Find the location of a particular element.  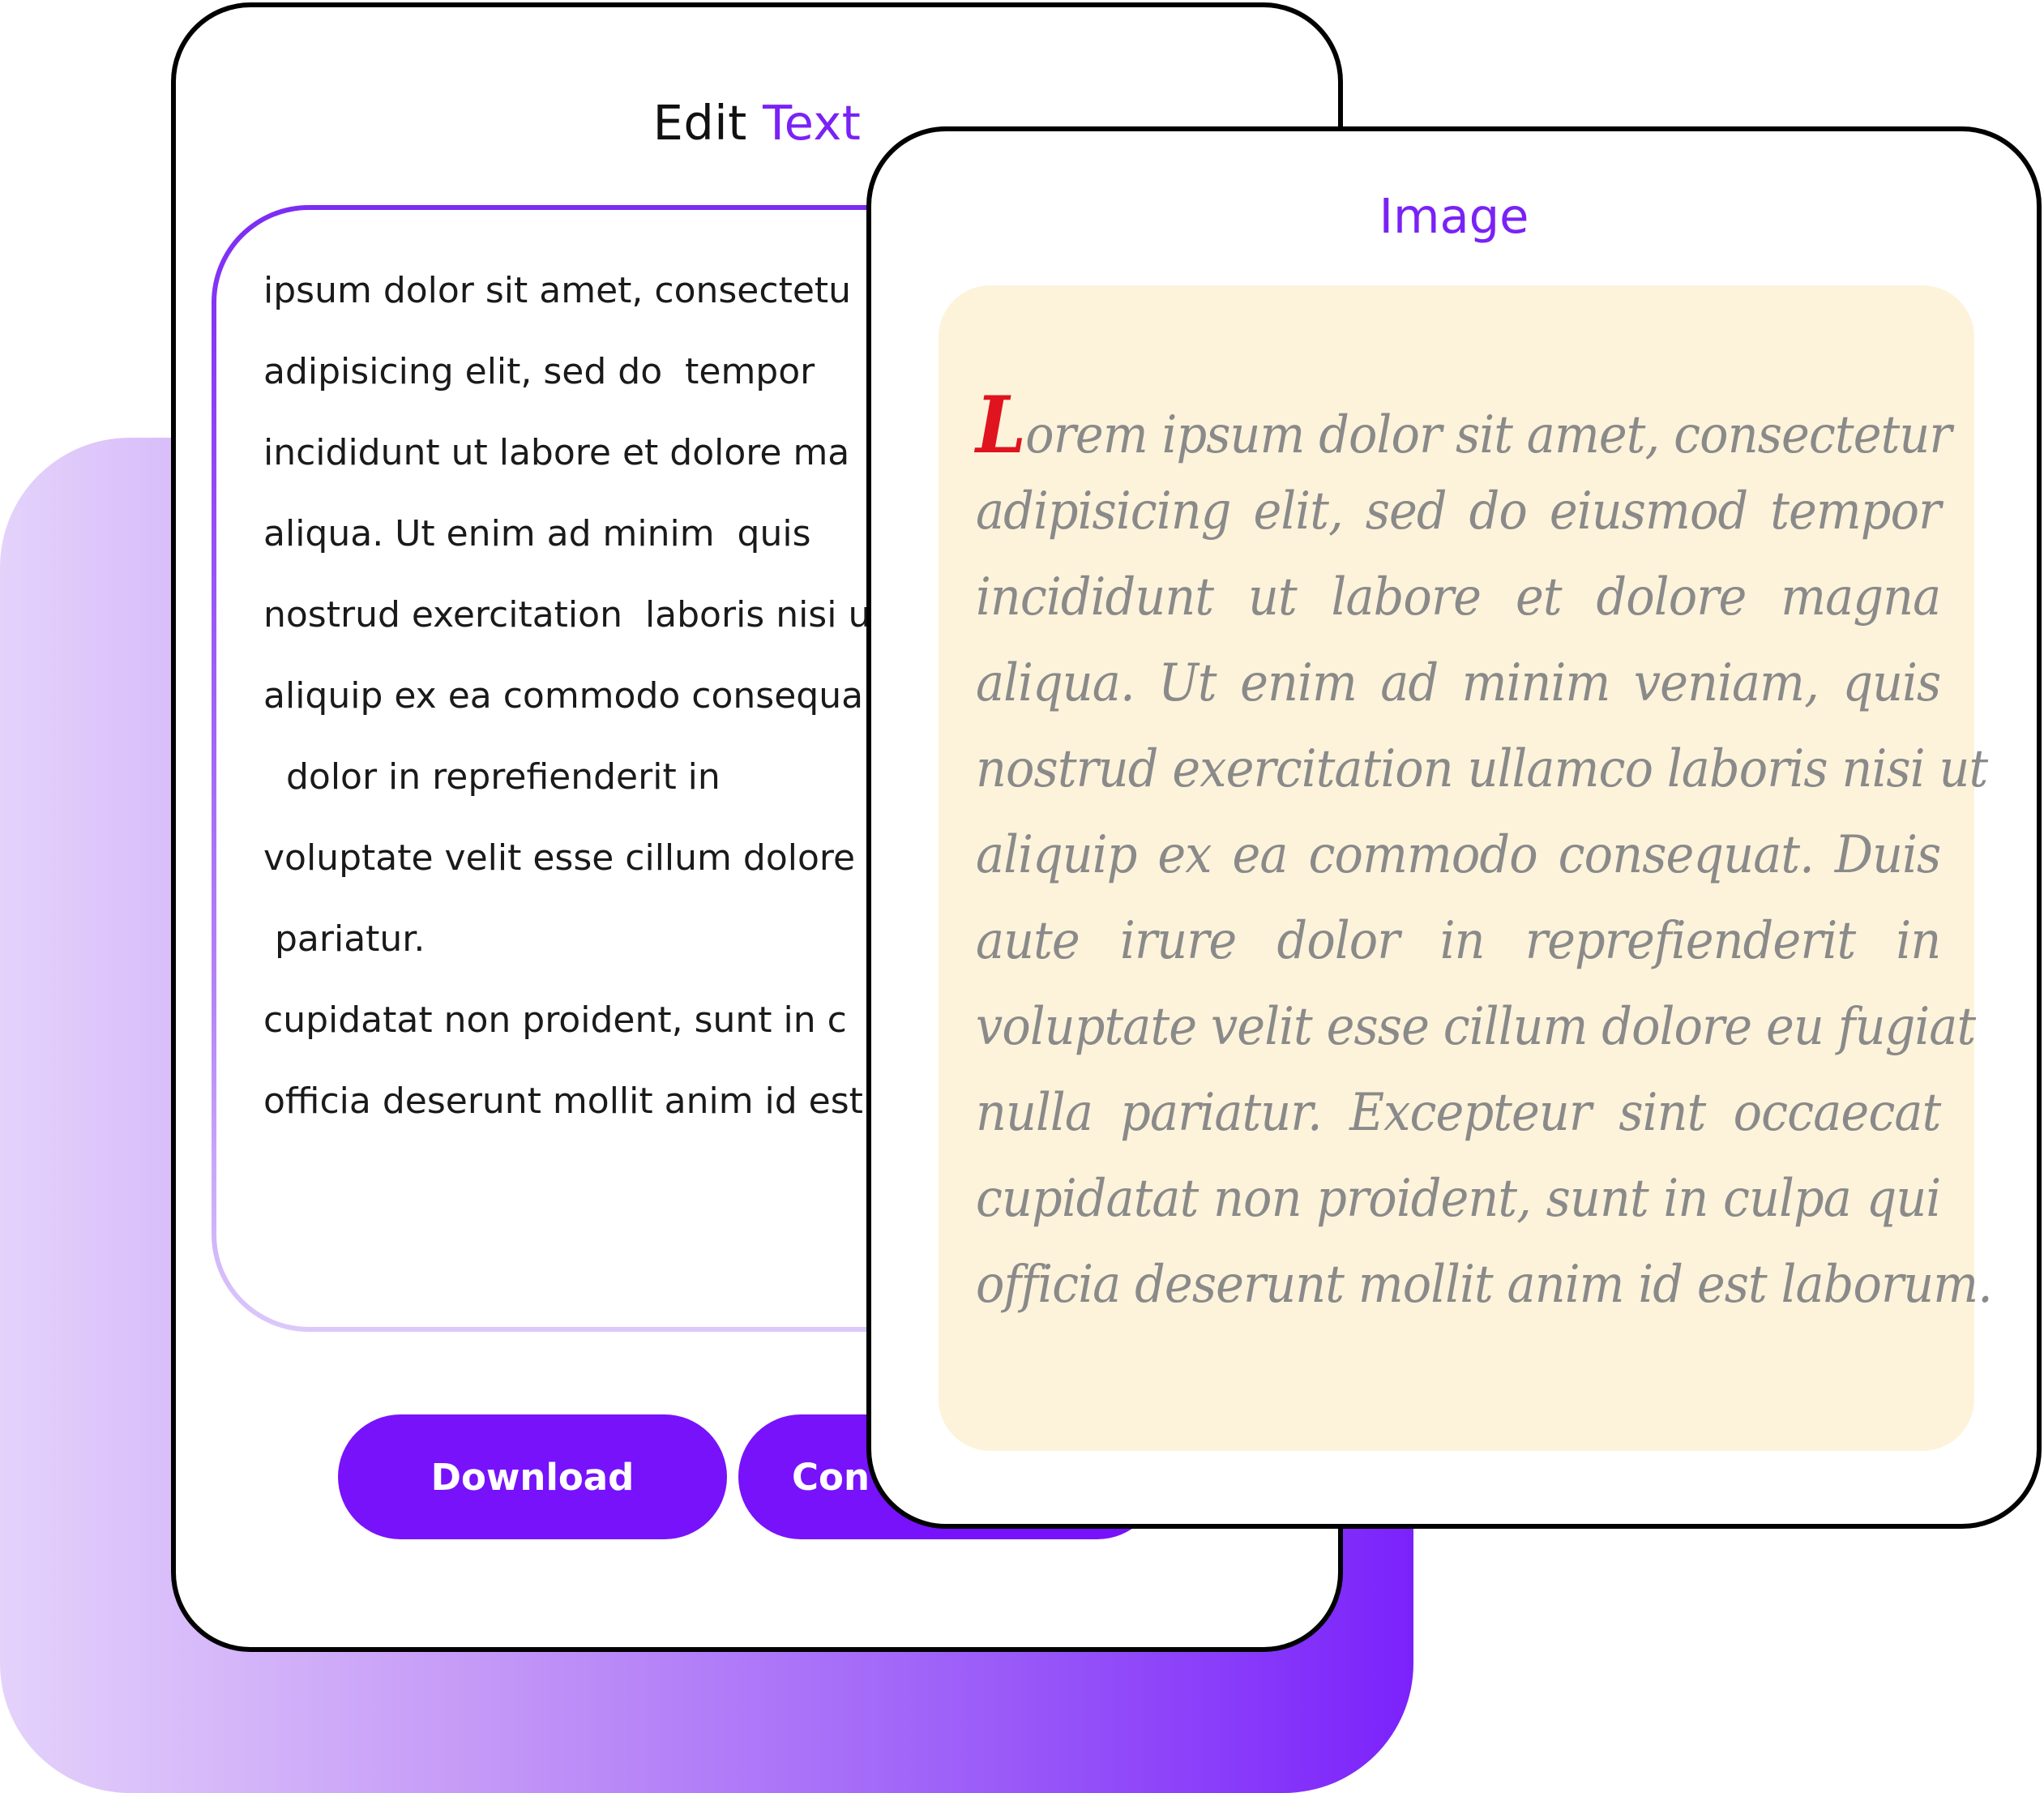

edit-title-accent: Text is located at coordinates (812, 123).